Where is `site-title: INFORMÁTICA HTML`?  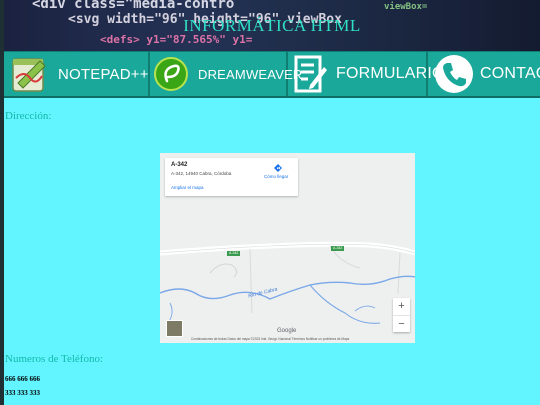
site-title: INFORMÁTICA HTML is located at coordinates (272, 25).